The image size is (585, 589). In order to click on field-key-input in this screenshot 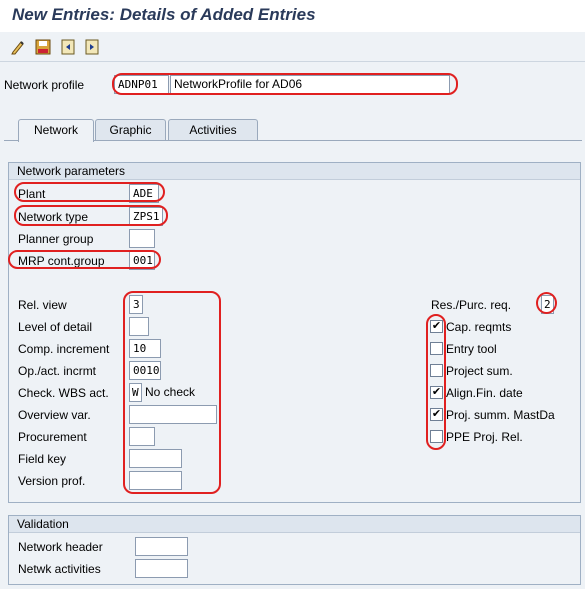, I will do `click(155, 458)`.